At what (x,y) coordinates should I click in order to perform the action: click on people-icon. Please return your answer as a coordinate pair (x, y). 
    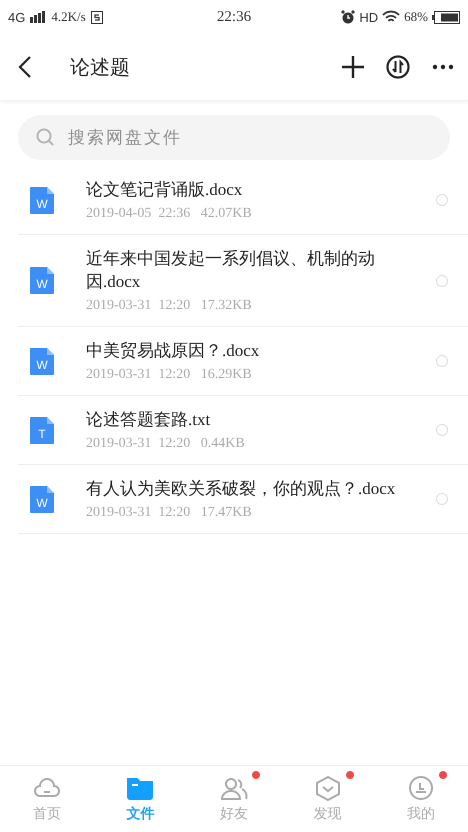
    Looking at the image, I should click on (234, 788).